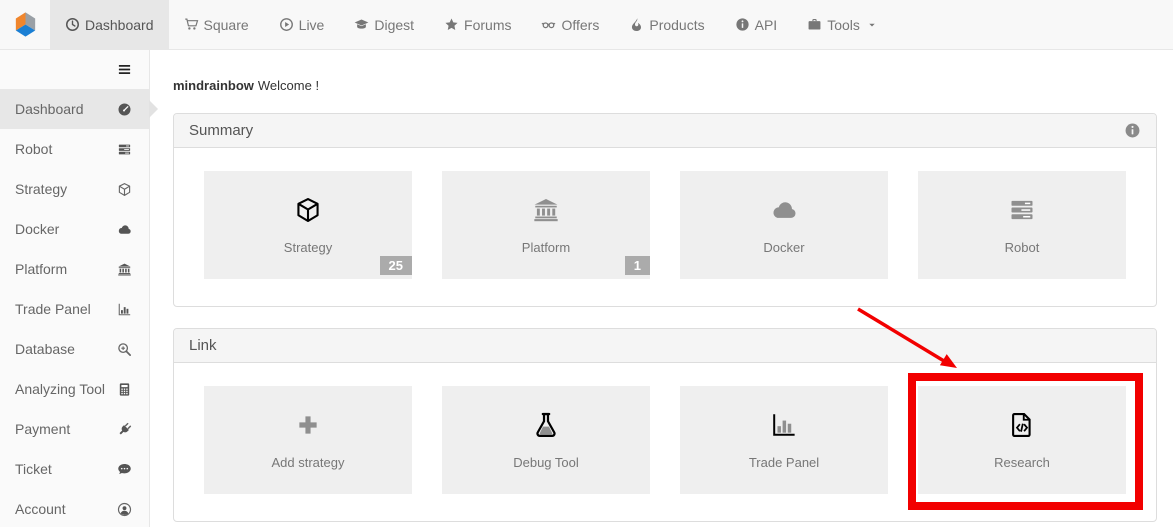 The height and width of the screenshot is (527, 1173). Describe the element at coordinates (677, 24) in the screenshot. I see `nav-label: Products` at that location.